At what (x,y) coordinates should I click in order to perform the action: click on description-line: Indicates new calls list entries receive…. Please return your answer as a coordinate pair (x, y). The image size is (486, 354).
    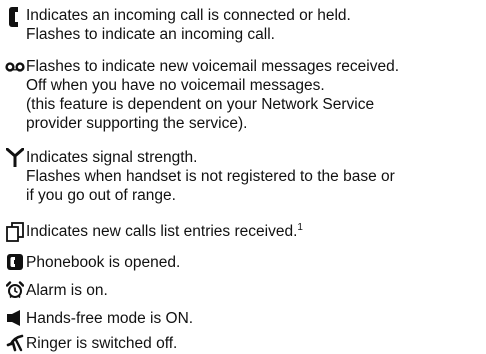
    Looking at the image, I should click on (255, 231).